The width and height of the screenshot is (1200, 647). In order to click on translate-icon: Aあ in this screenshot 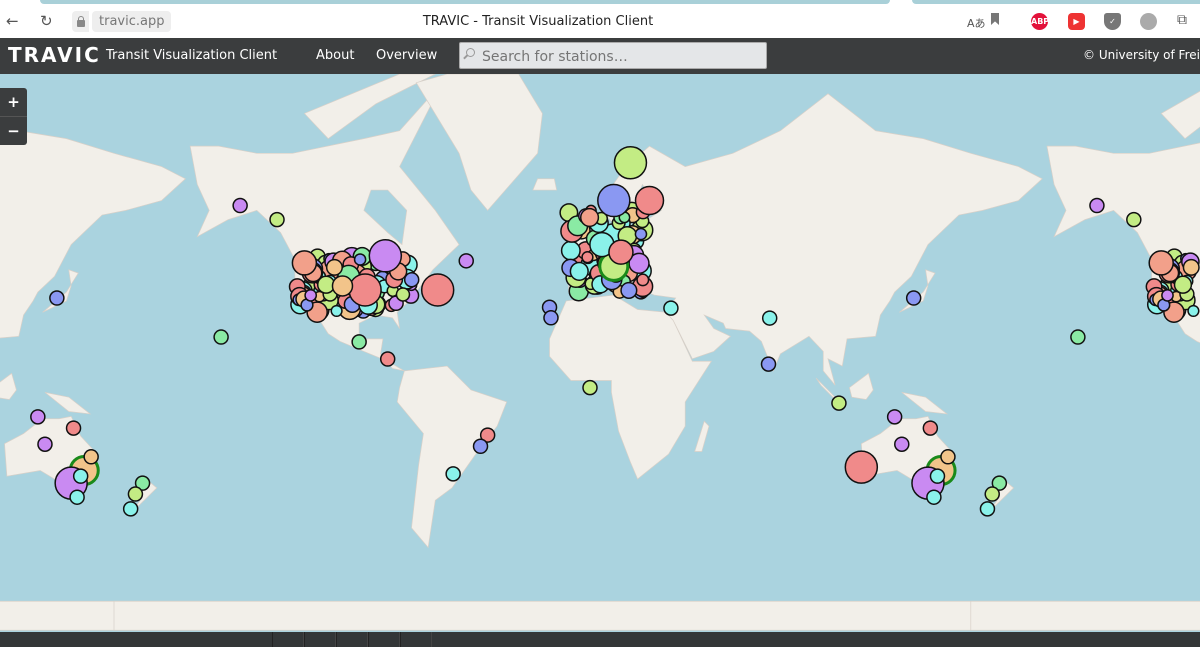, I will do `click(976, 23)`.